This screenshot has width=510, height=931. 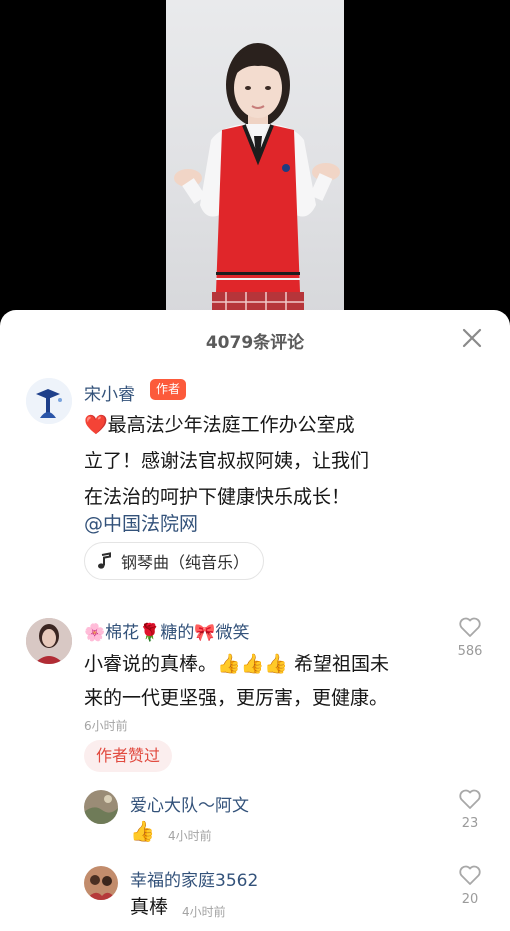 What do you see at coordinates (470, 899) in the screenshot?
I see `like-count: 20` at bounding box center [470, 899].